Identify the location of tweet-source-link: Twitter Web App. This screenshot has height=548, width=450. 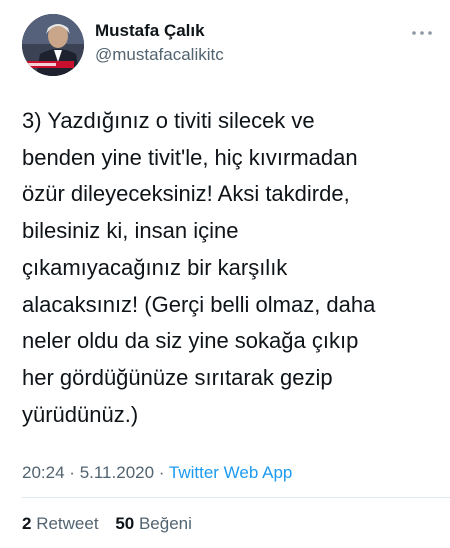
(230, 472).